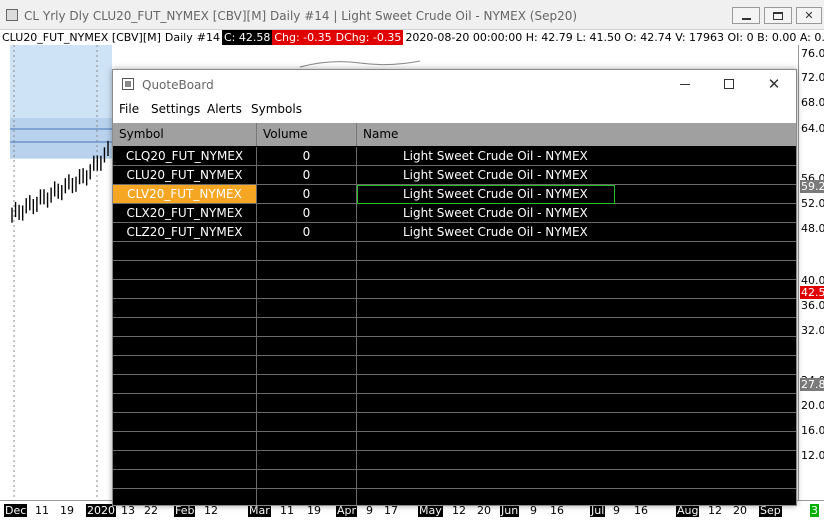 Image resolution: width=824 pixels, height=521 pixels. What do you see at coordinates (185, 156) in the screenshot?
I see `cell-symbol: CLQ20_FUT_NYMEX` at bounding box center [185, 156].